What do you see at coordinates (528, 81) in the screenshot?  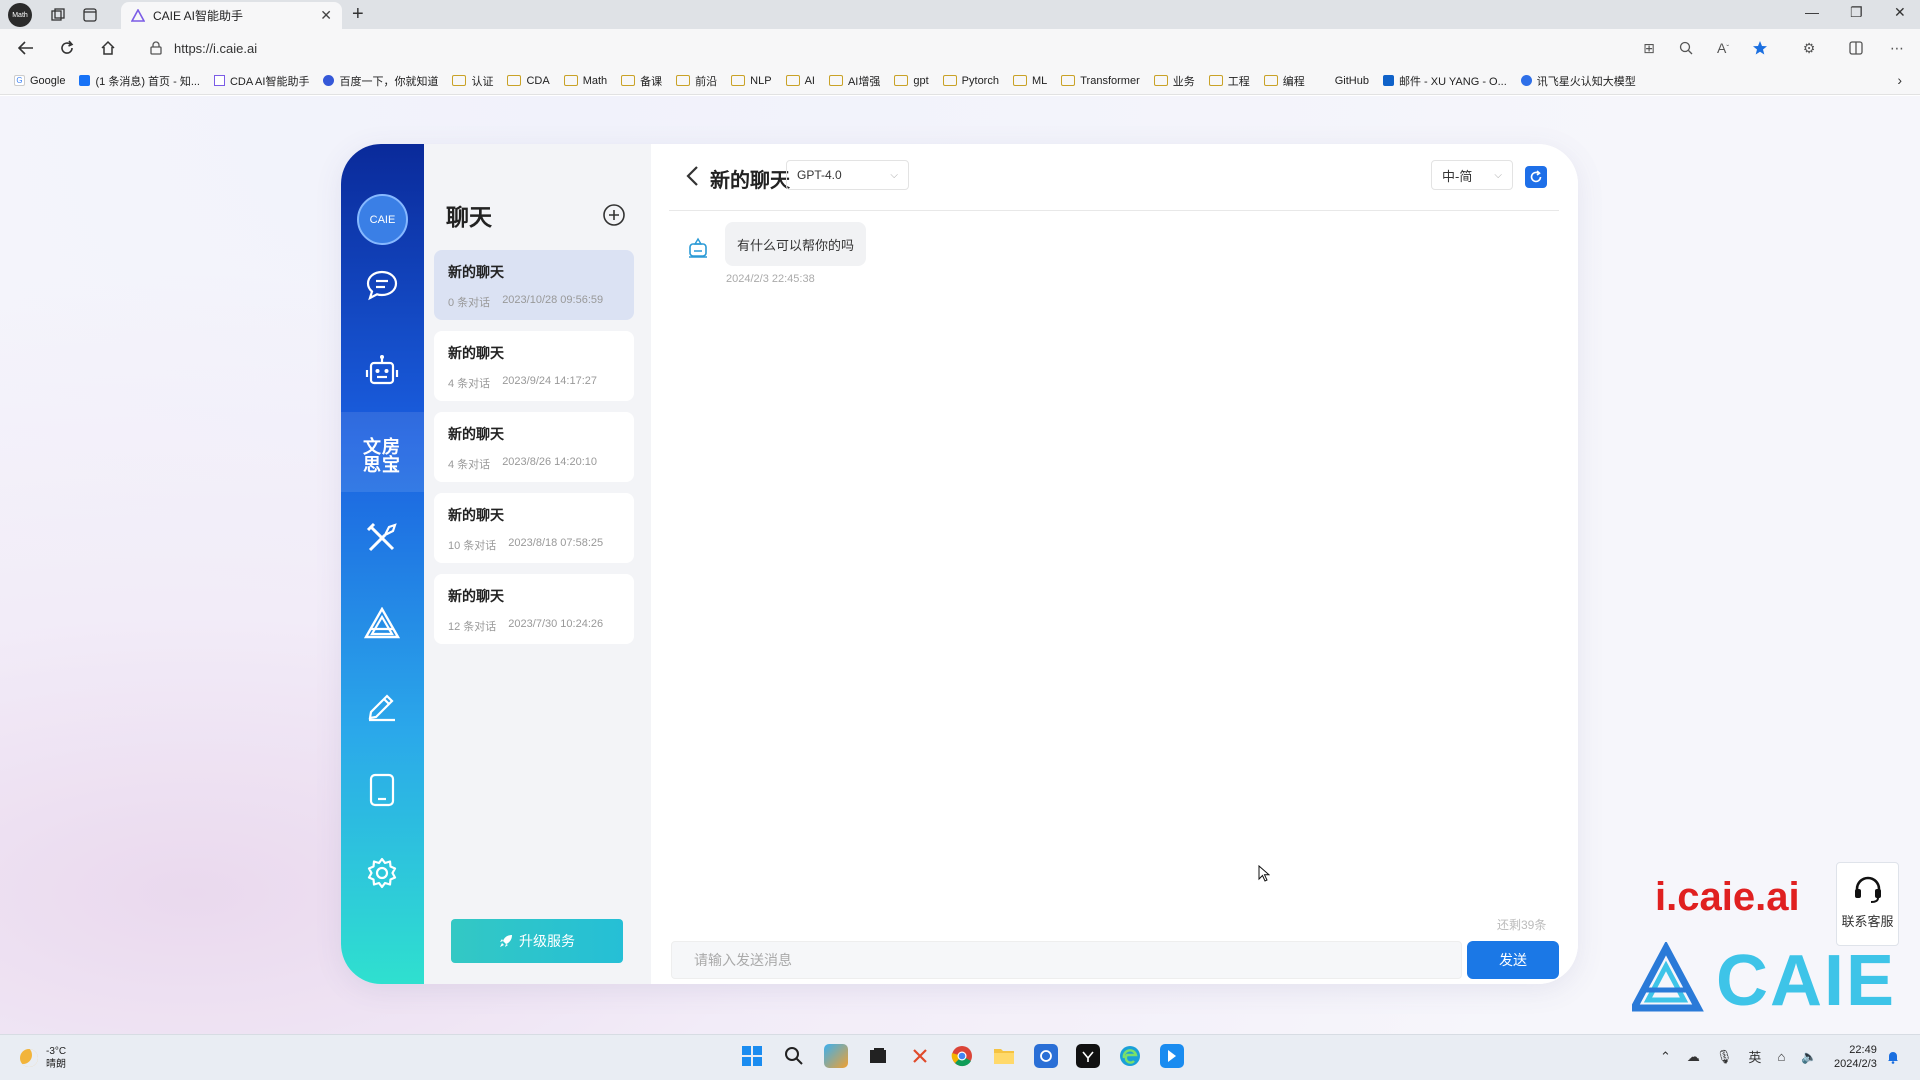 I see `bookmark-folder: CDA` at bounding box center [528, 81].